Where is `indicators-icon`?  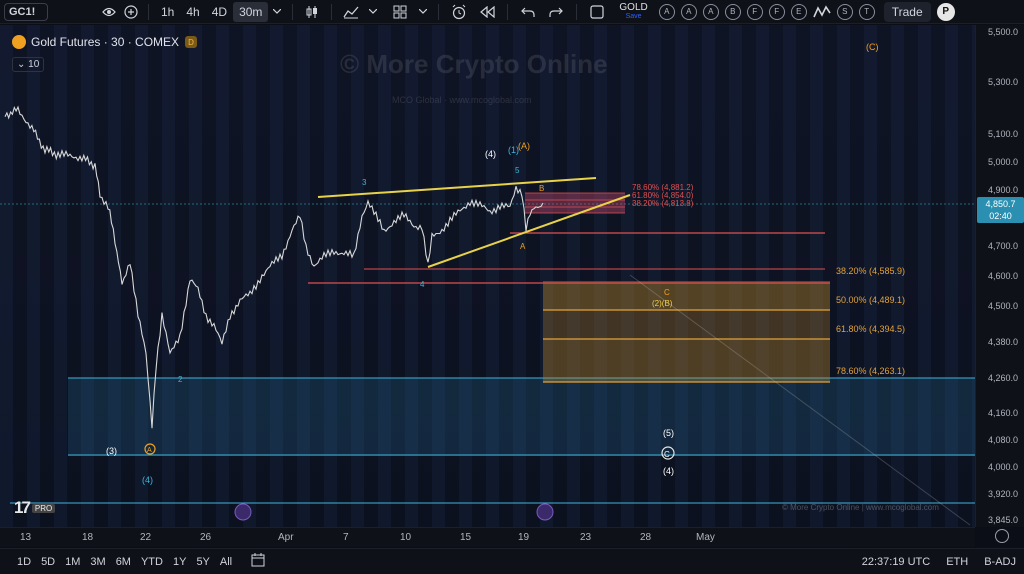
indicators-icon is located at coordinates (351, 12).